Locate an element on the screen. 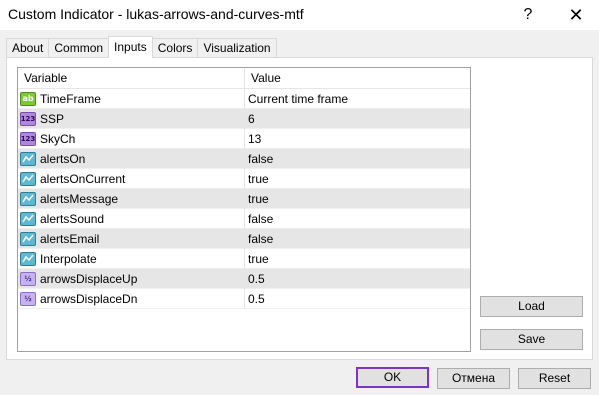 This screenshot has height=395, width=599. ok-button: OK is located at coordinates (392, 377).